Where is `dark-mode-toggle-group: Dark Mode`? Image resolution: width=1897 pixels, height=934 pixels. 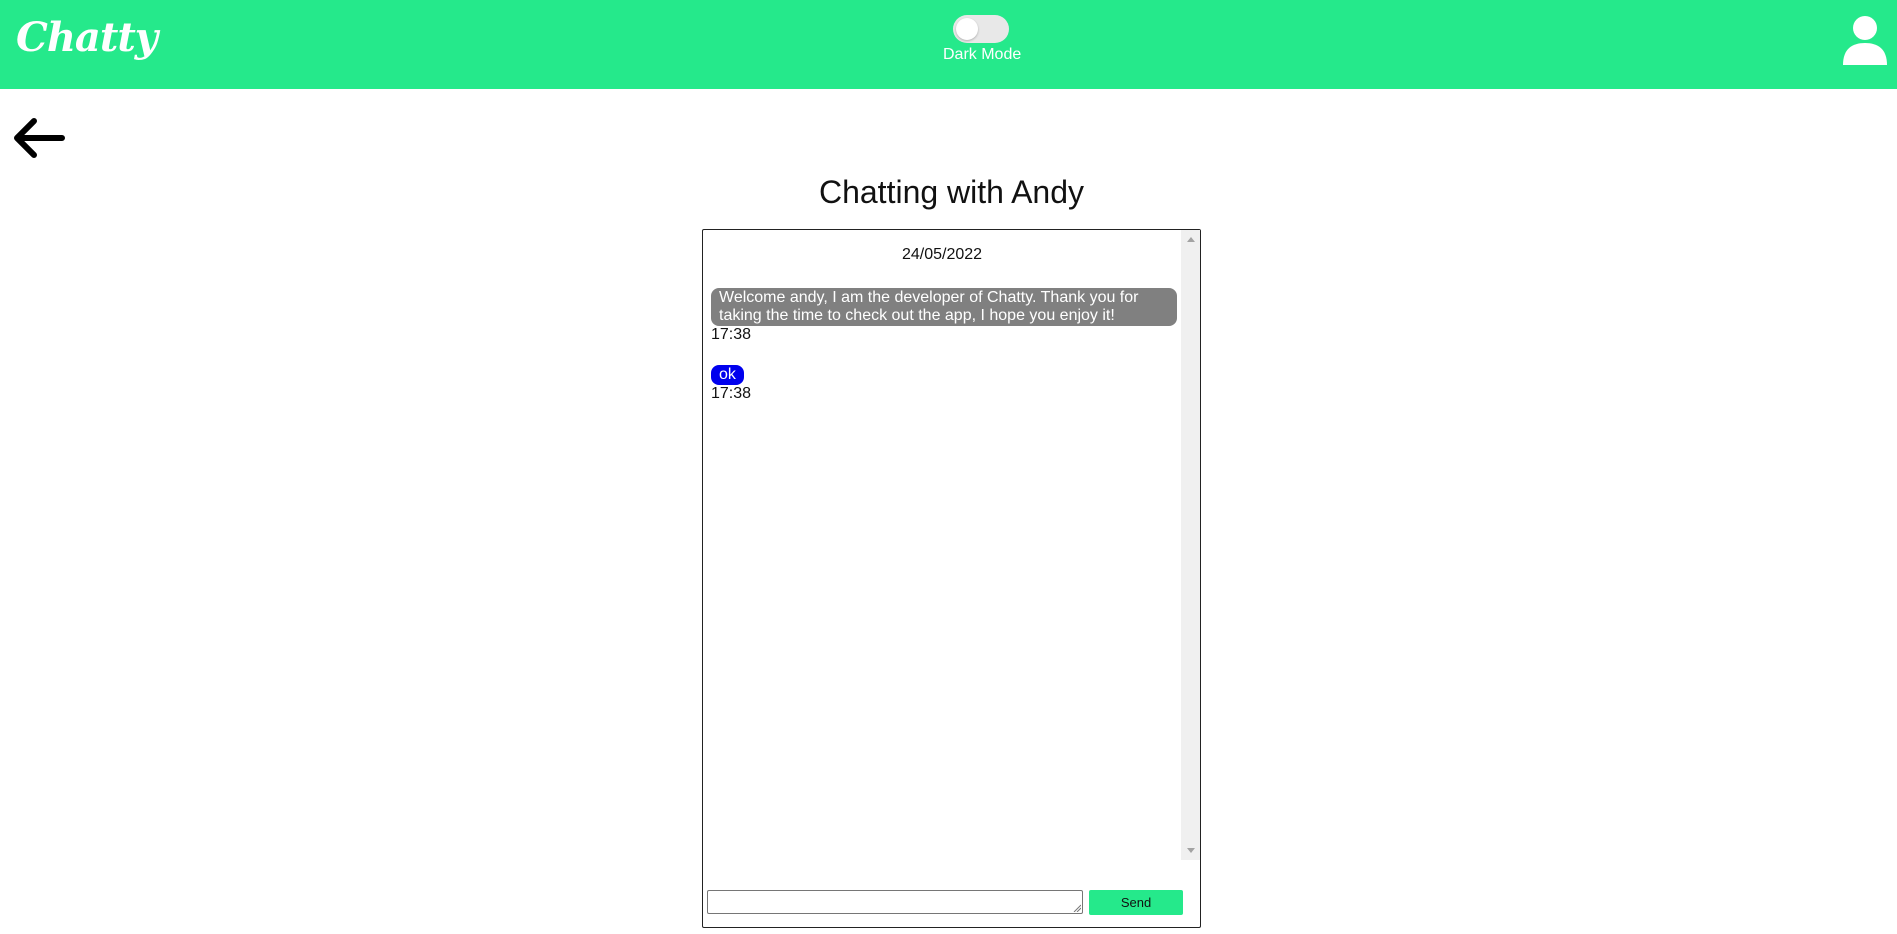 dark-mode-toggle-group: Dark Mode is located at coordinates (982, 39).